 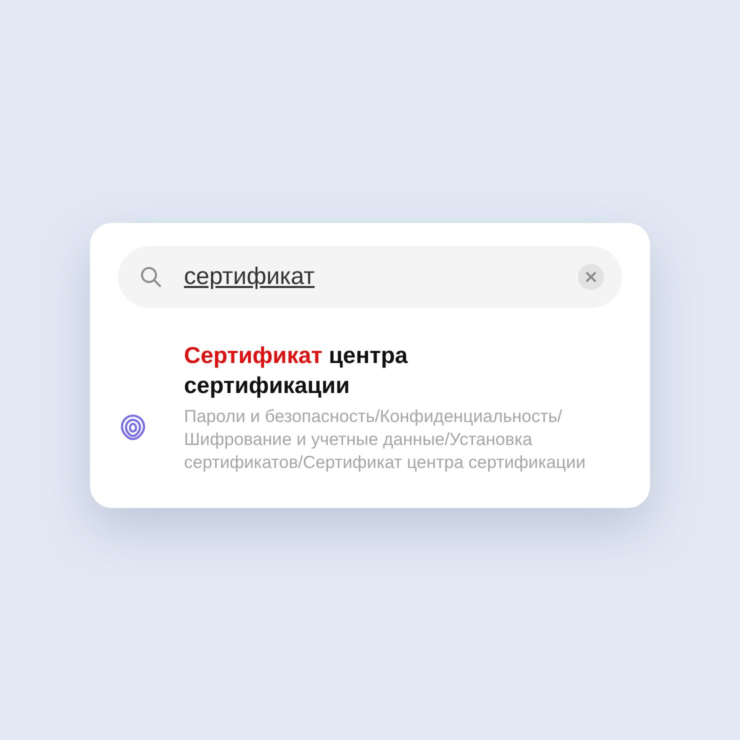 What do you see at coordinates (133, 426) in the screenshot?
I see `fingerprint-icon` at bounding box center [133, 426].